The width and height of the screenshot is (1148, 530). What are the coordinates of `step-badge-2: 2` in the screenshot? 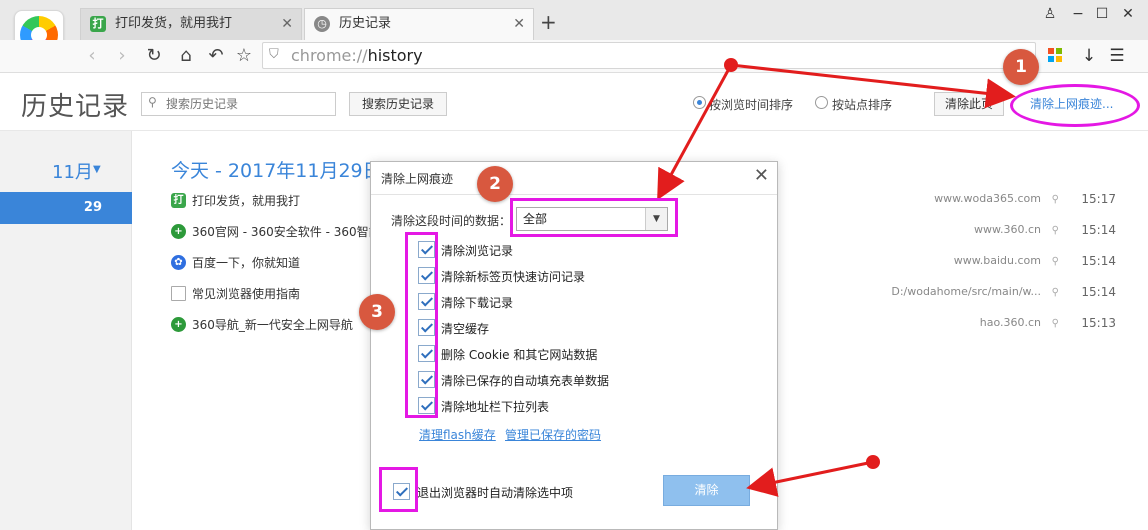 It's located at (495, 184).